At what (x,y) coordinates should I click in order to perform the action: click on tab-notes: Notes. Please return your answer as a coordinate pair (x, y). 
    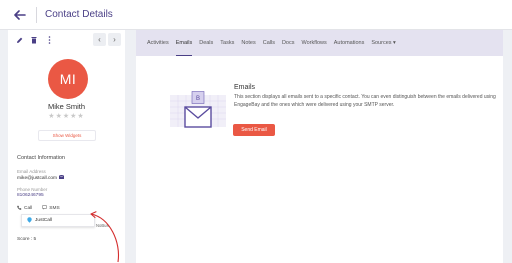
    Looking at the image, I should click on (248, 43).